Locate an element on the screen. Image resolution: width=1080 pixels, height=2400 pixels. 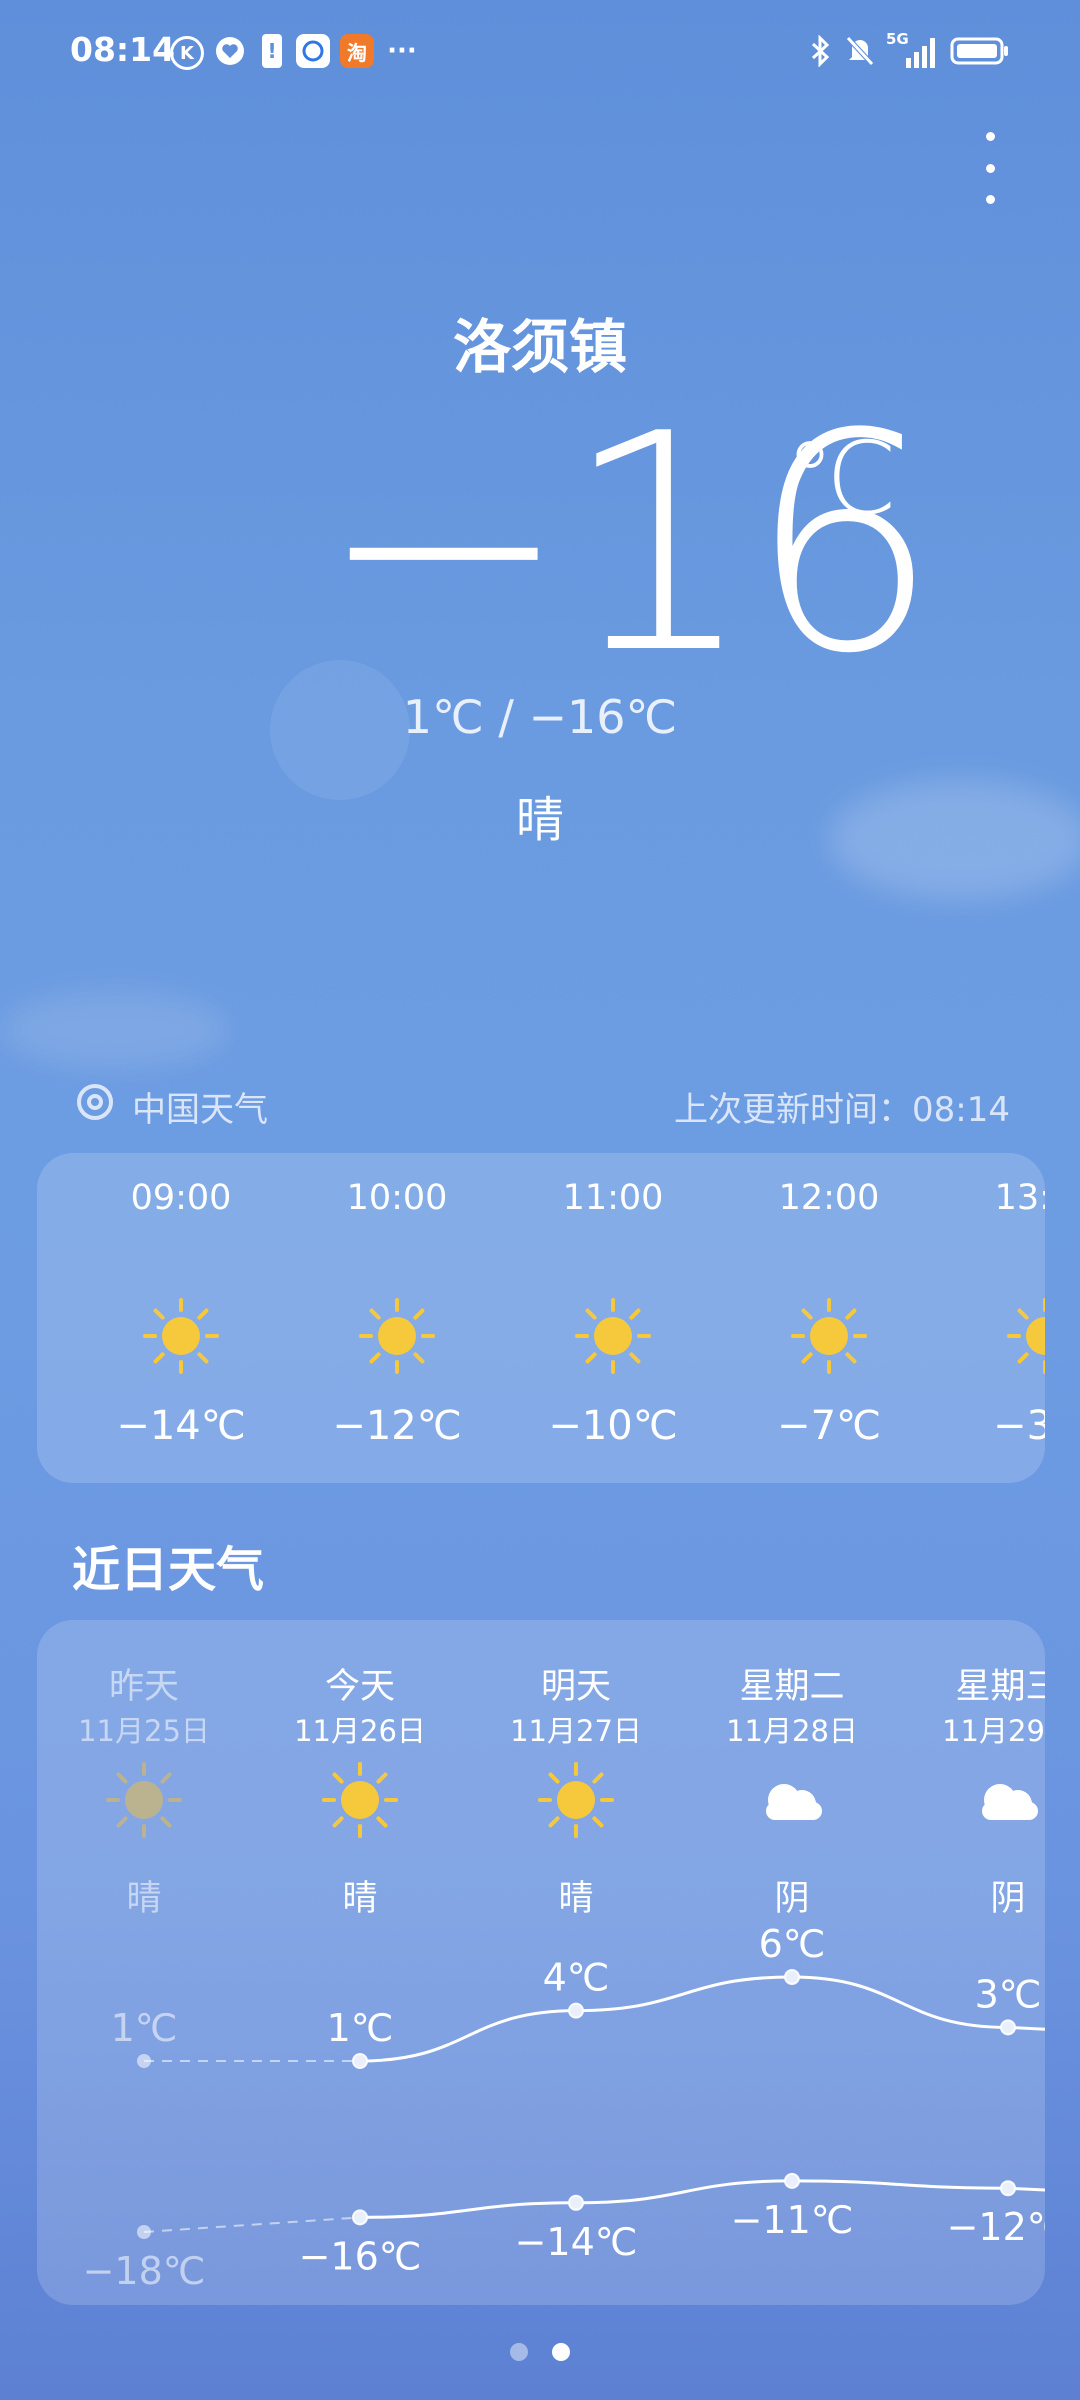
data-source-row: 中国天气 上次更新时间：08:14 is located at coordinates (542, 1105).